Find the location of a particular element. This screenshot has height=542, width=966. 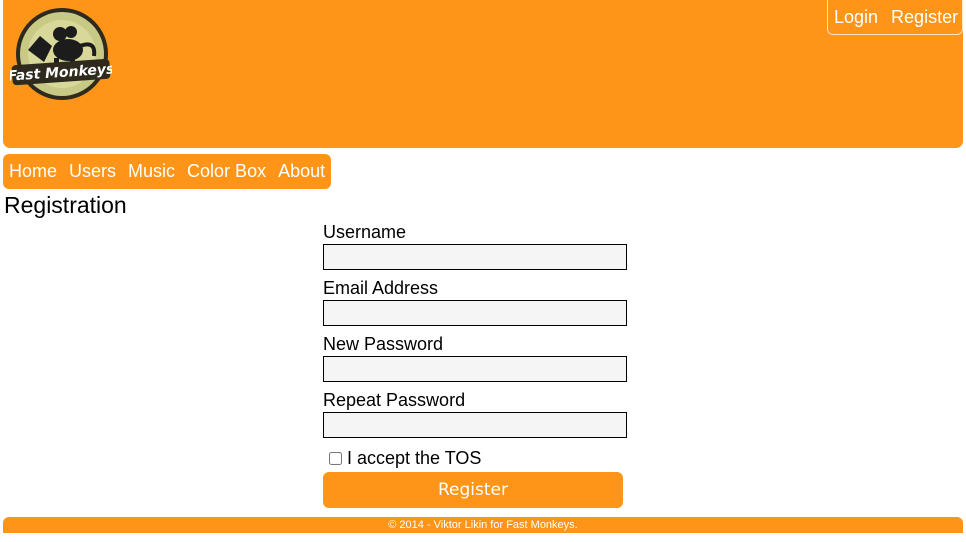

repeat-password-label: Repeat Password is located at coordinates (394, 400).